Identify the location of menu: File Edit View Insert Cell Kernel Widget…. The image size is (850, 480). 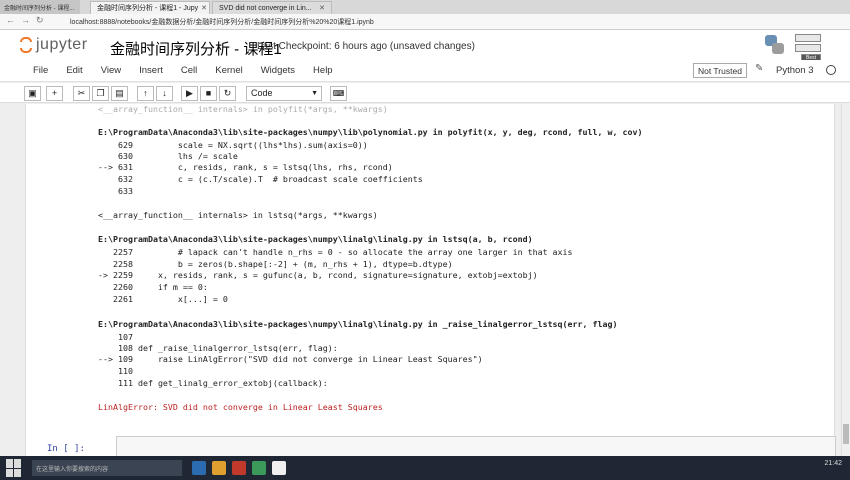
(192, 70).